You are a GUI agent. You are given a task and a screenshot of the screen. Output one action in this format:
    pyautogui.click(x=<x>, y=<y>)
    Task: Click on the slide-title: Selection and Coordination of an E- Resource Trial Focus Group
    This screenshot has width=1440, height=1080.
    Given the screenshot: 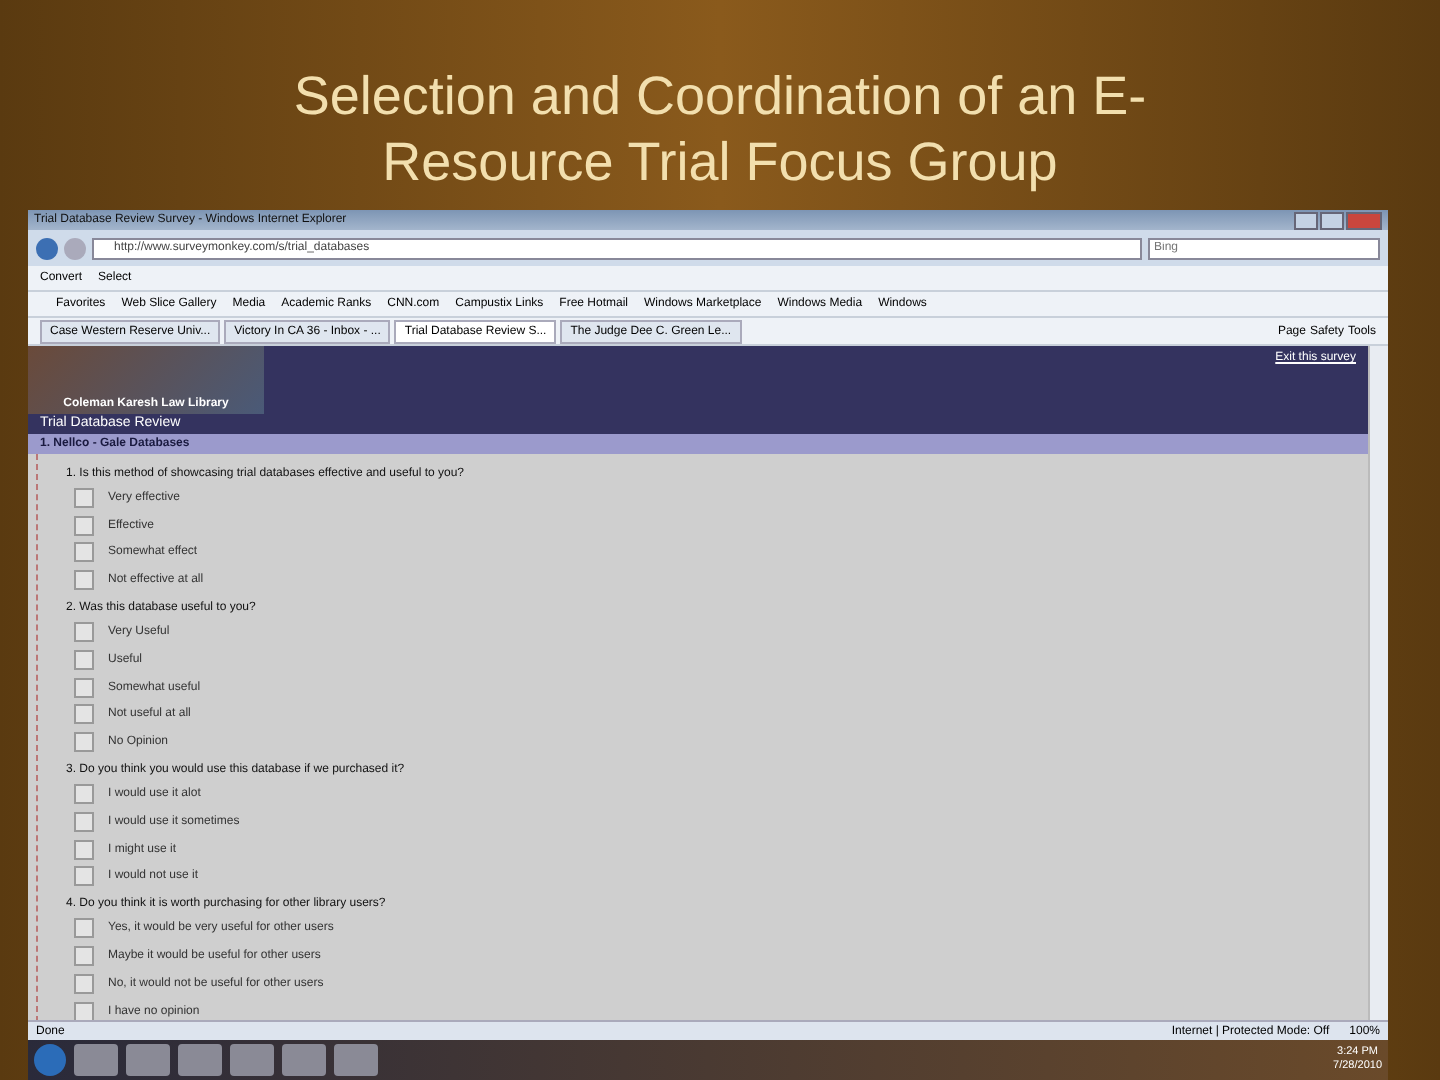 What is the action you would take?
    pyautogui.click(x=720, y=130)
    